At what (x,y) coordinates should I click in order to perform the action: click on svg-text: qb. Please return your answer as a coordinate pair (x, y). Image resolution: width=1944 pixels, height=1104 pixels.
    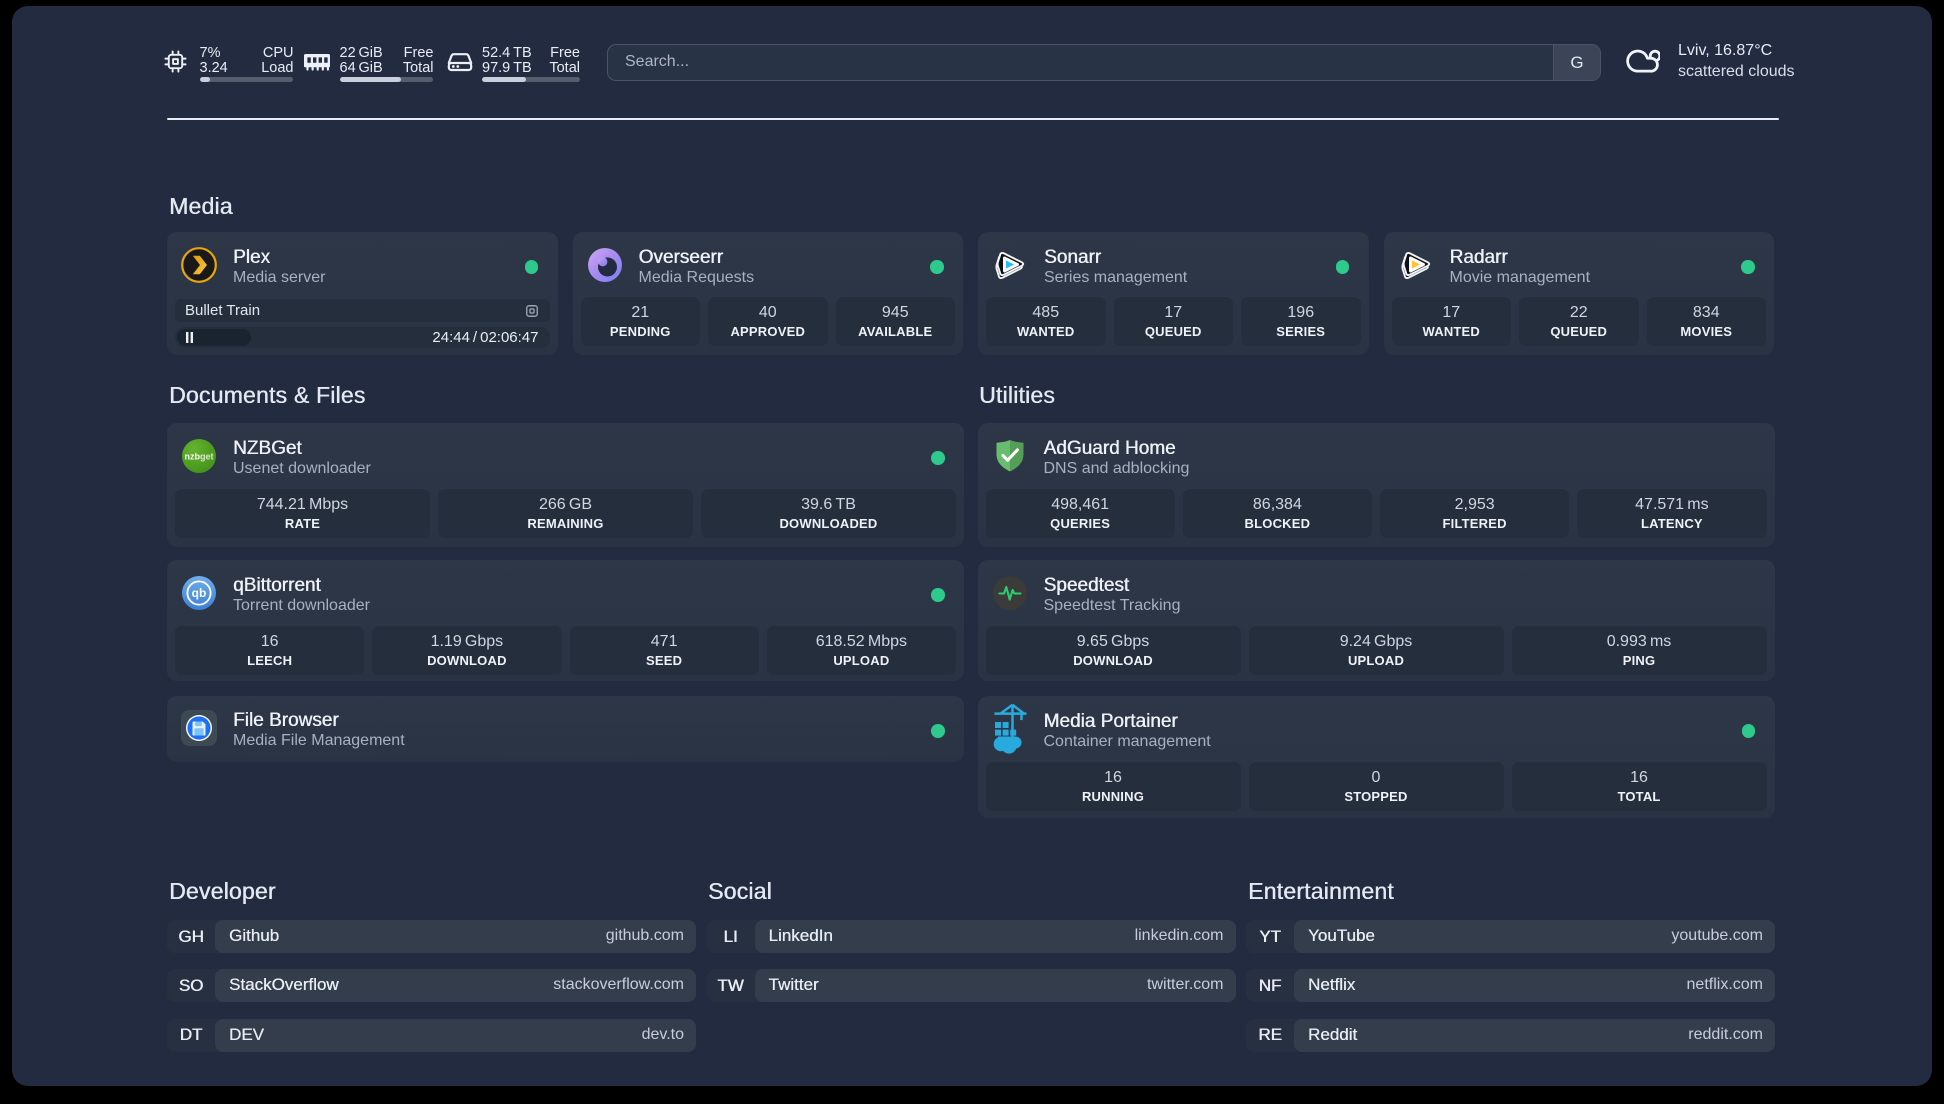
    Looking at the image, I should click on (199, 593).